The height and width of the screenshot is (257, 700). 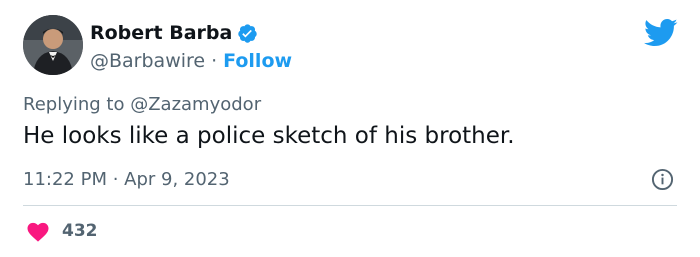 I want to click on author-handle: @Barbawire, so click(x=147, y=61).